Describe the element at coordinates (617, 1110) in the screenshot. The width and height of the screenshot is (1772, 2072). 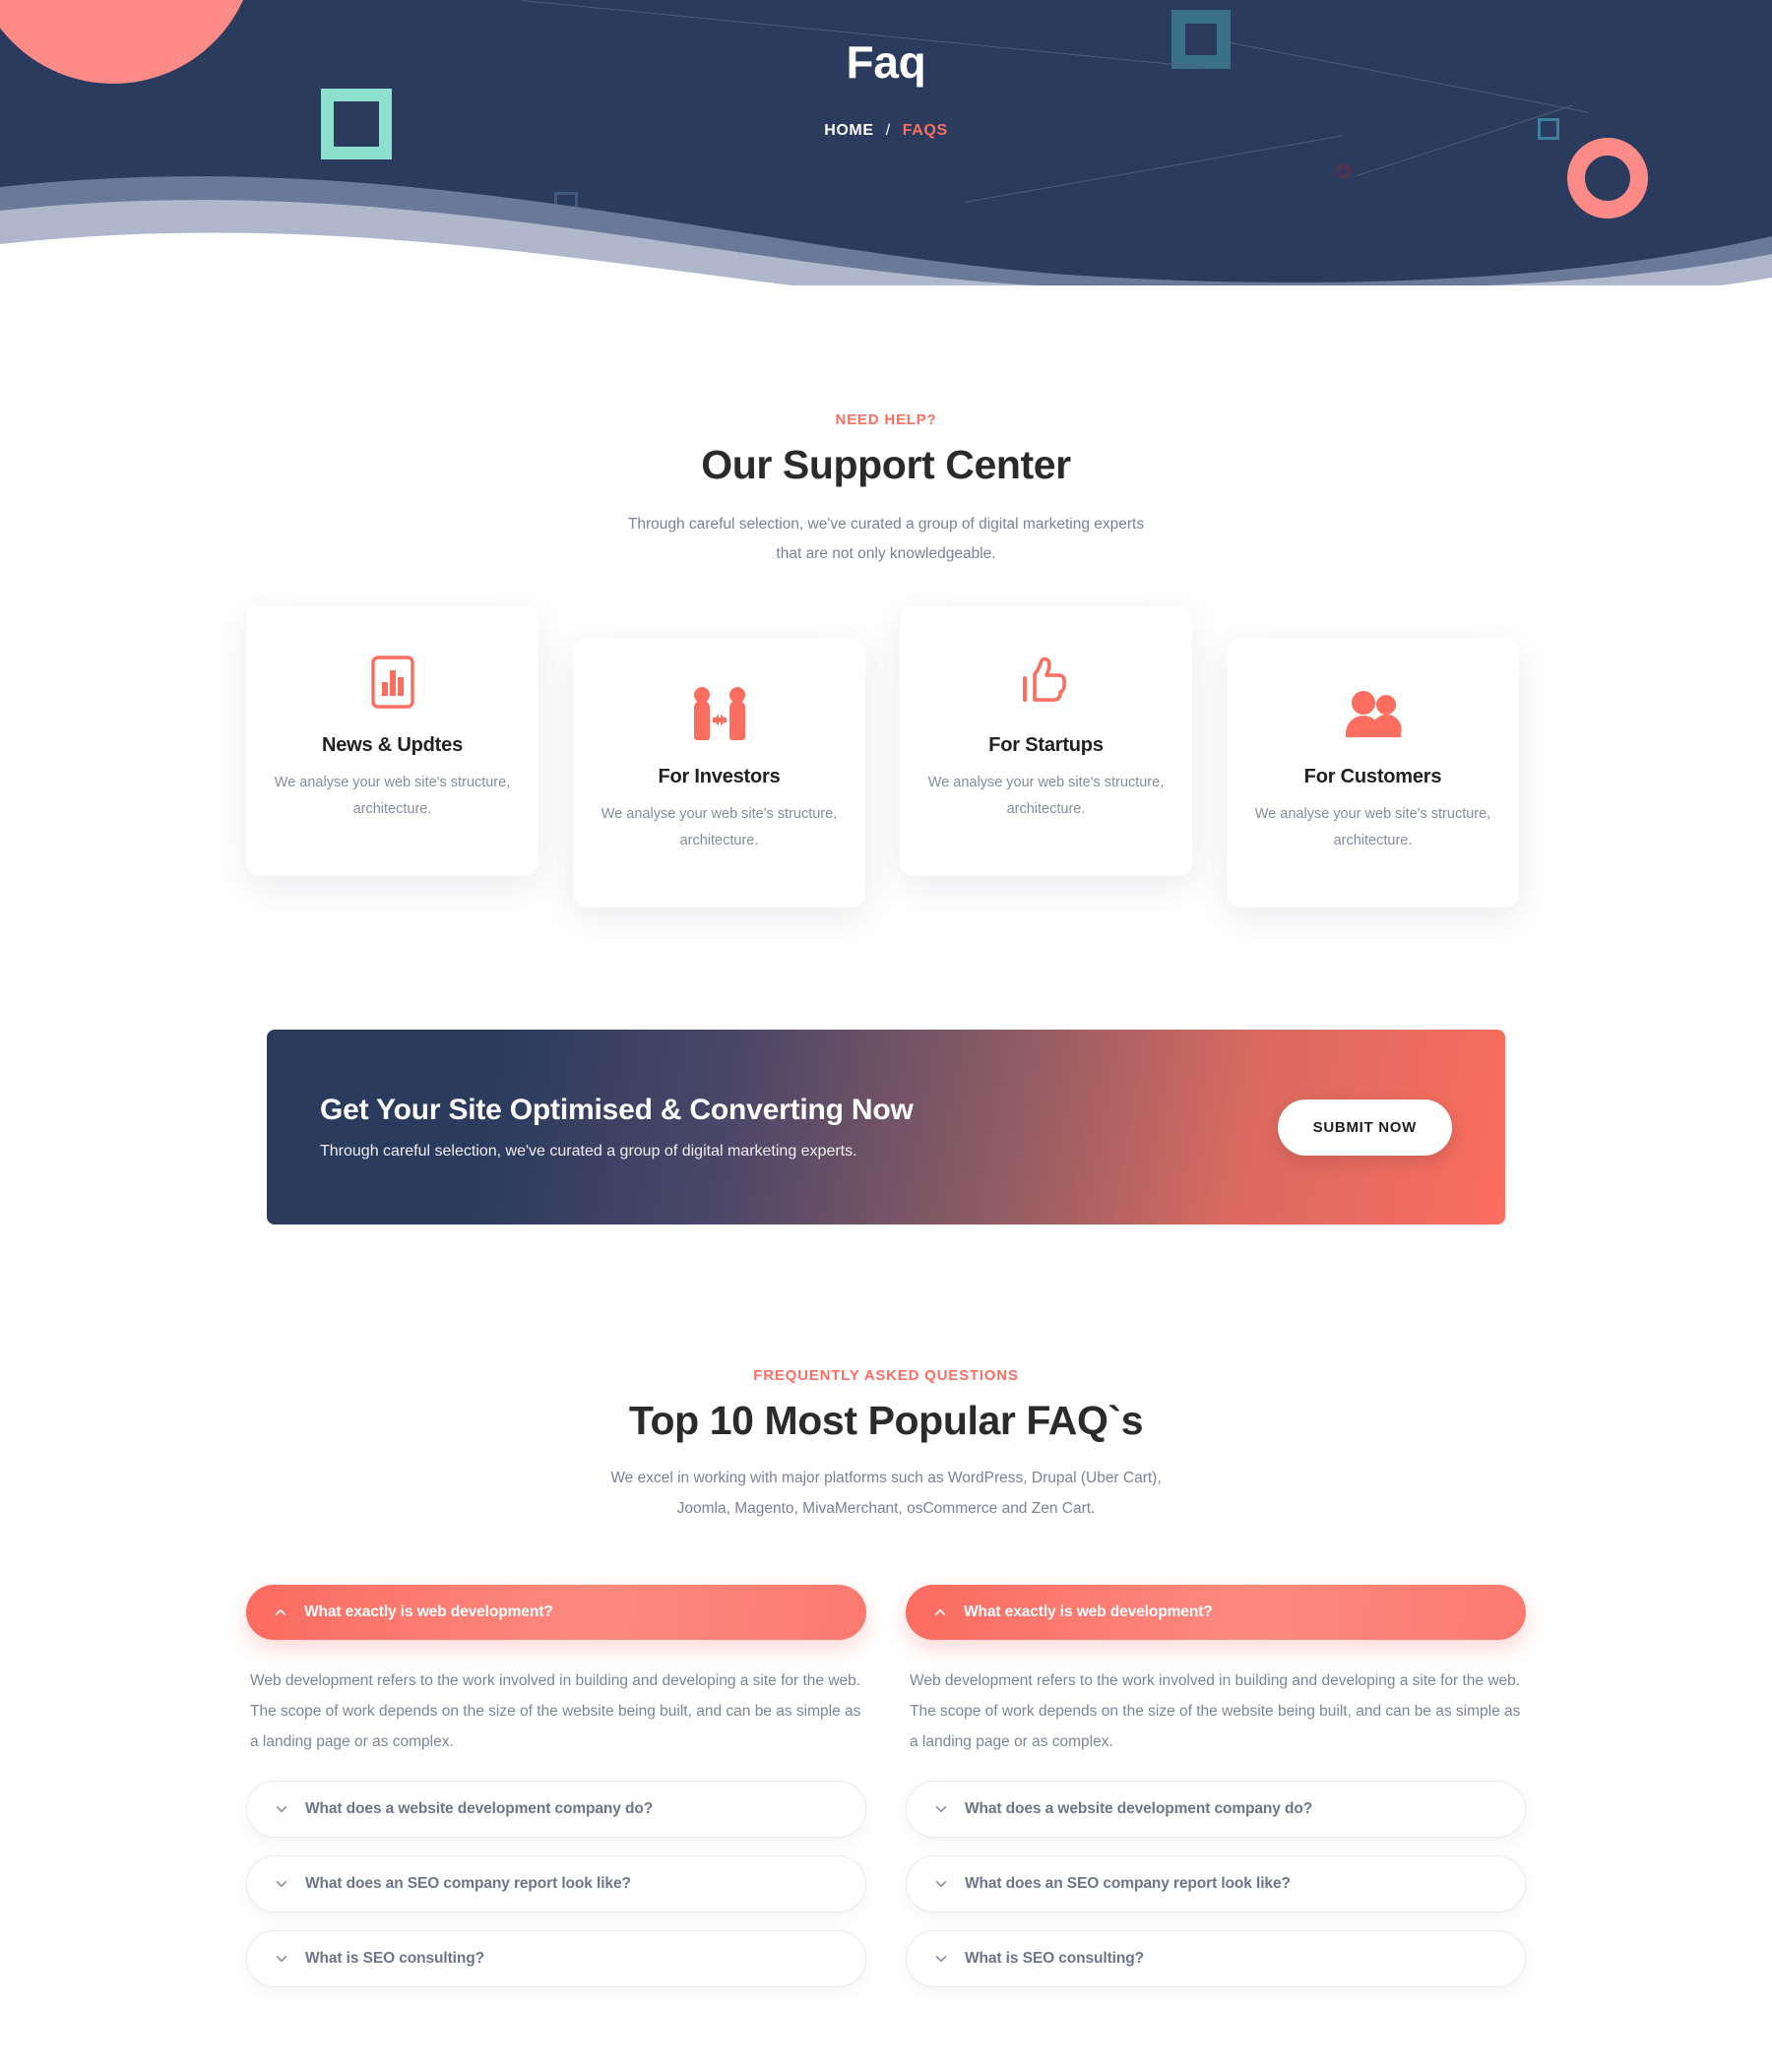
I see `cta-title: Get Your Site Optimised & Converting Now` at that location.